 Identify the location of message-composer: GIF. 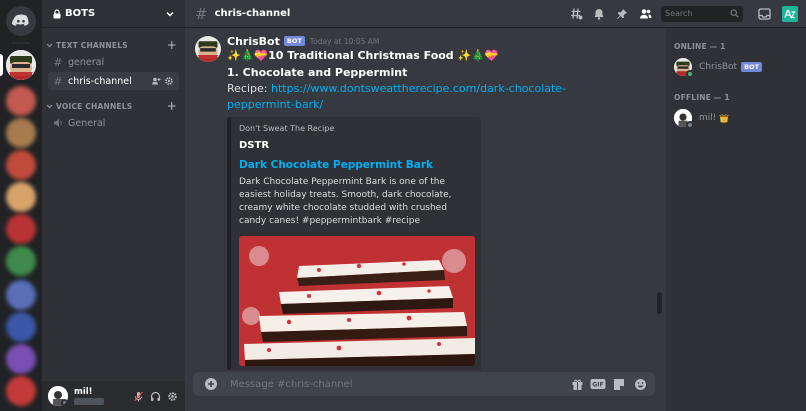
(424, 384).